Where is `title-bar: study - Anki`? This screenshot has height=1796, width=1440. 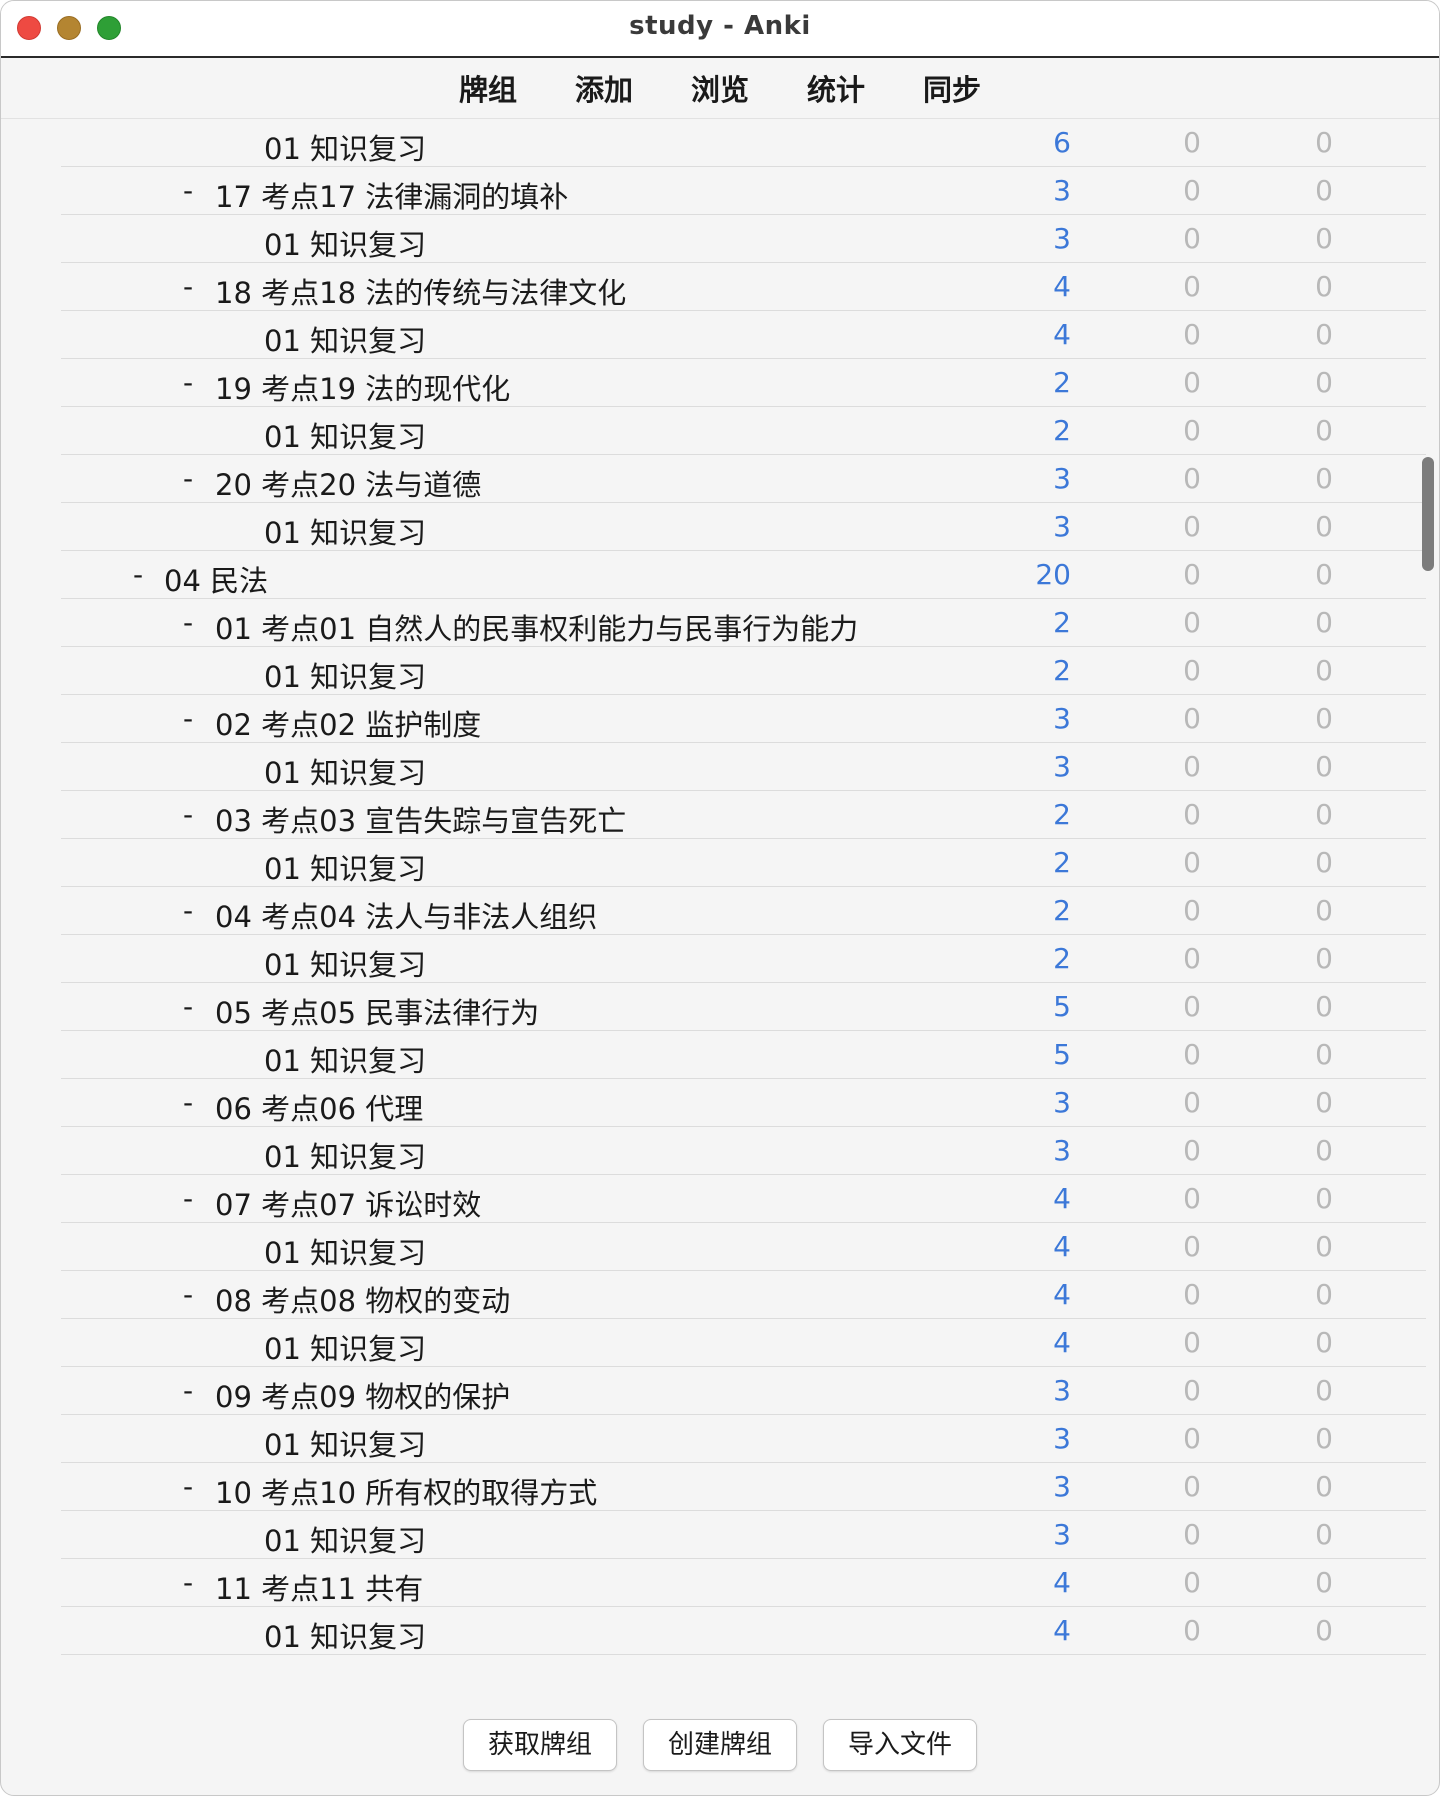 title-bar: study - Anki is located at coordinates (720, 29).